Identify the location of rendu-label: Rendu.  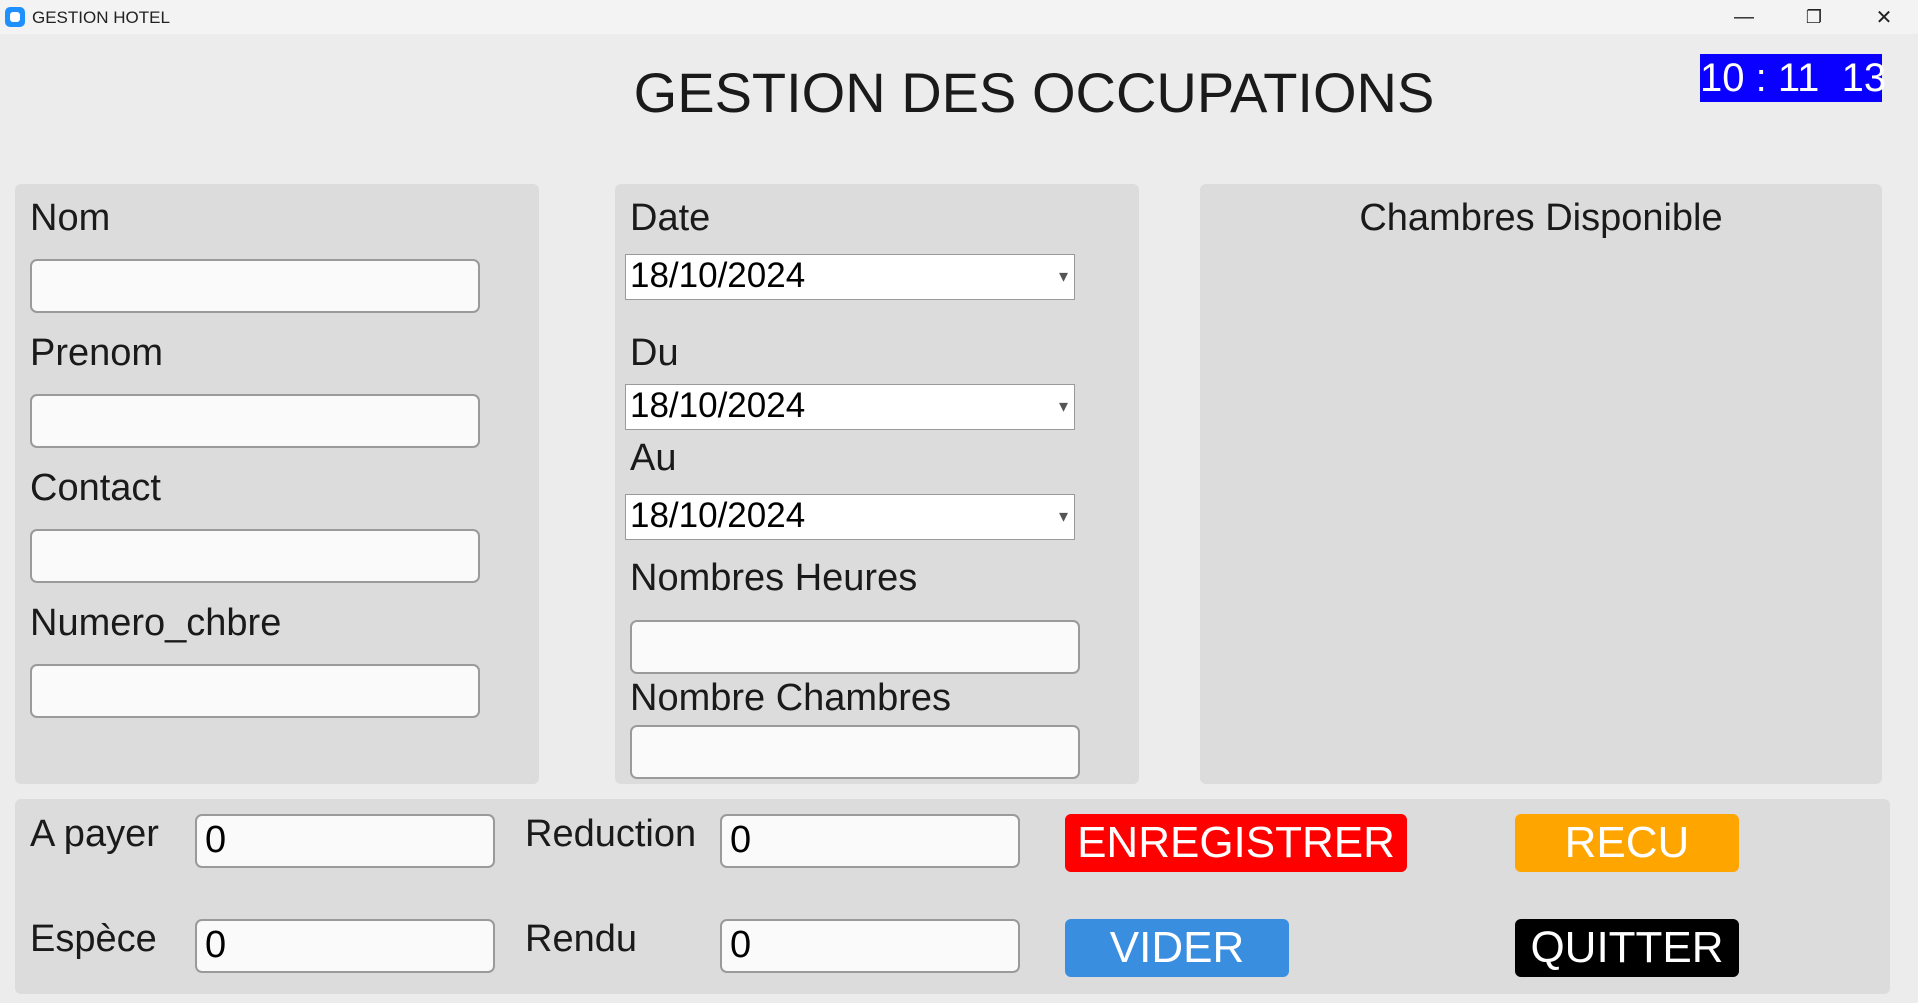
(581, 939).